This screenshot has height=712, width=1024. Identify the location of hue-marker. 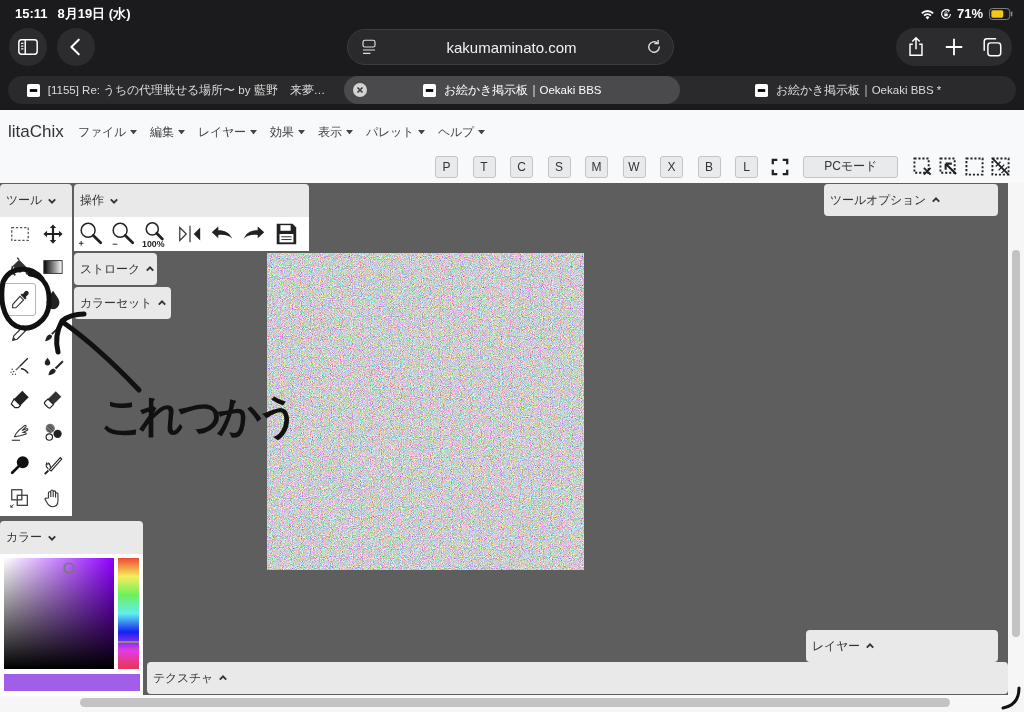
(128, 642).